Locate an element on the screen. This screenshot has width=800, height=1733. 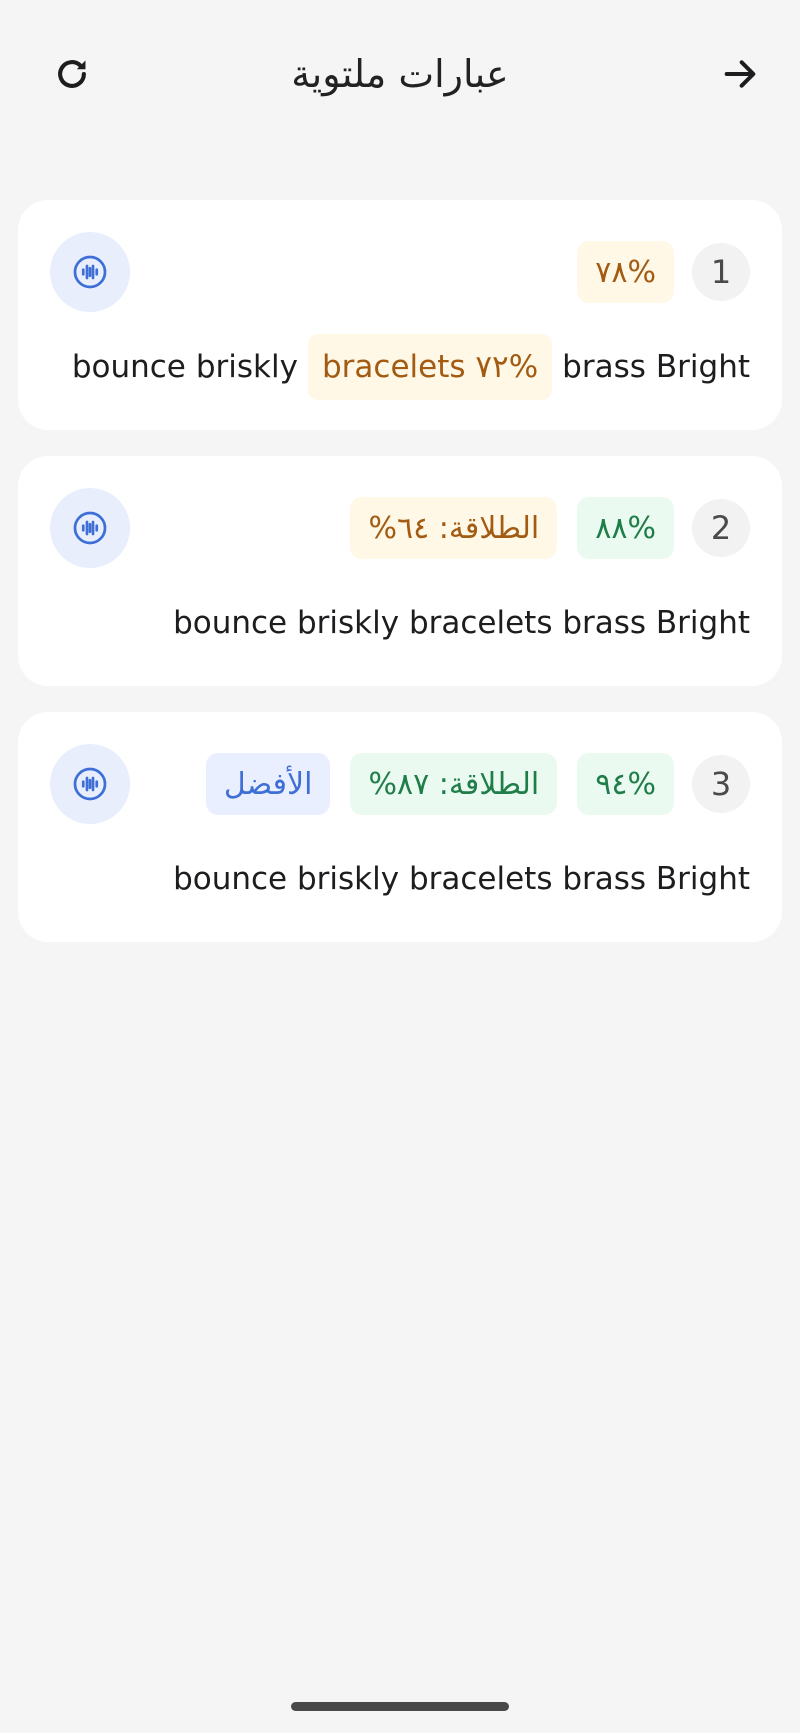
attempt-number: 2 is located at coordinates (721, 528).